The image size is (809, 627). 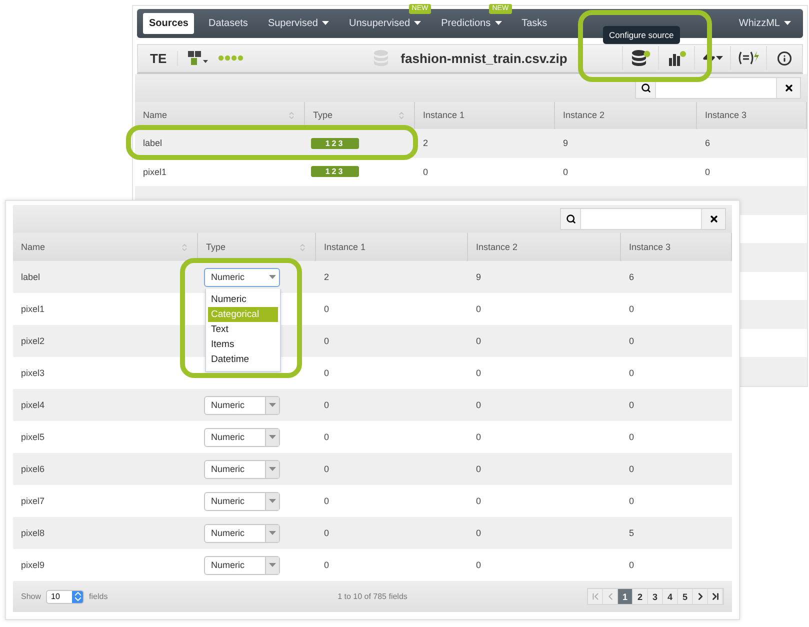 I want to click on dropdown-option: Datetime, so click(x=243, y=359).